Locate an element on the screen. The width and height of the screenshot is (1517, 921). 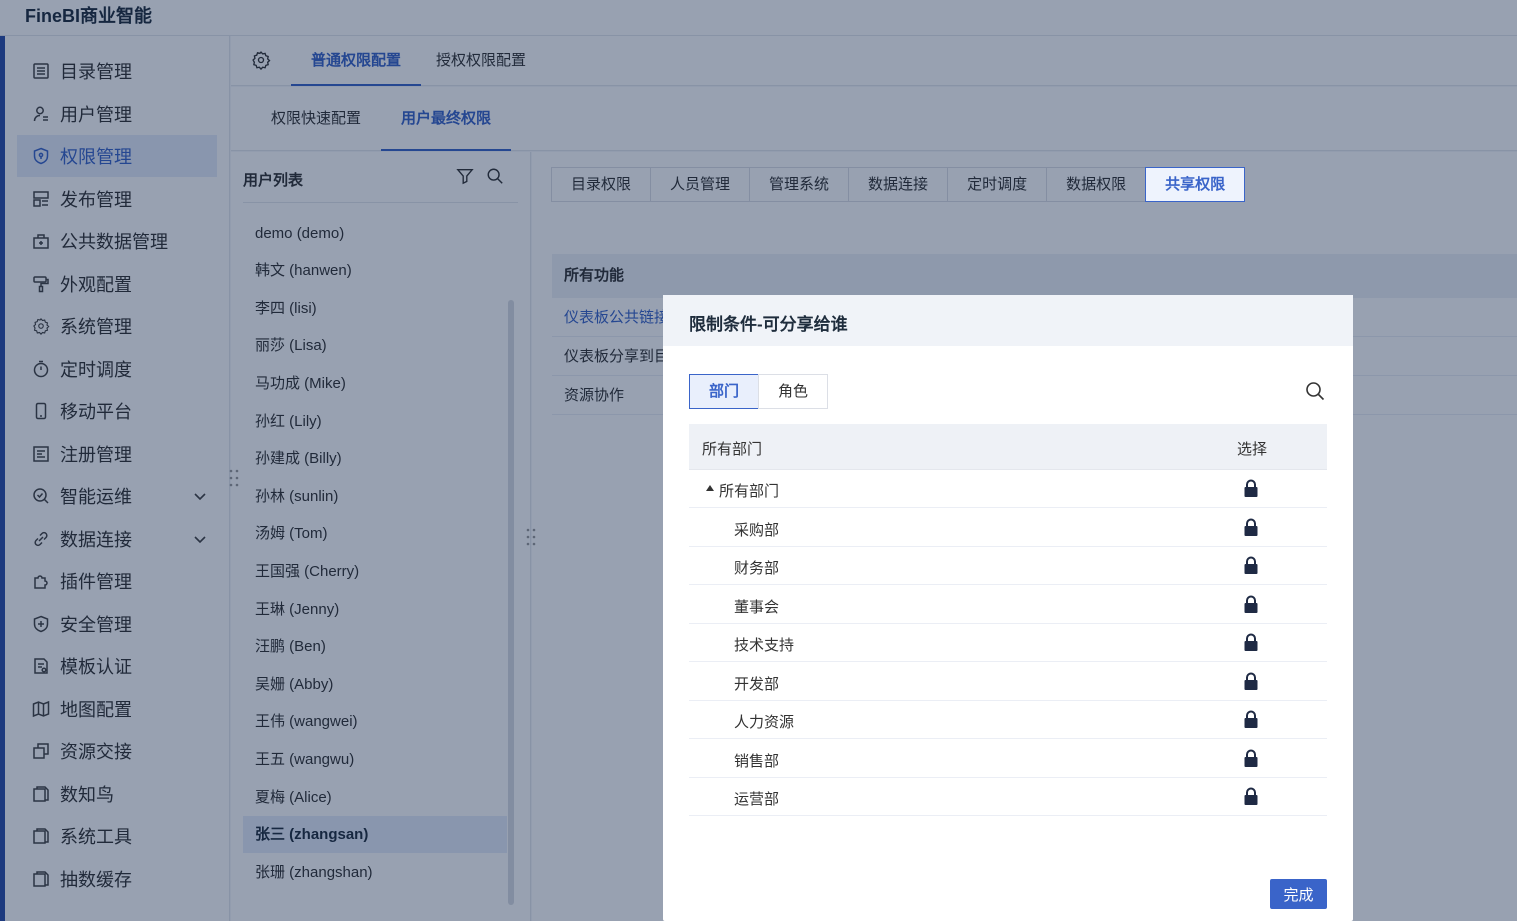
segment-department: 部门 is located at coordinates (724, 391).